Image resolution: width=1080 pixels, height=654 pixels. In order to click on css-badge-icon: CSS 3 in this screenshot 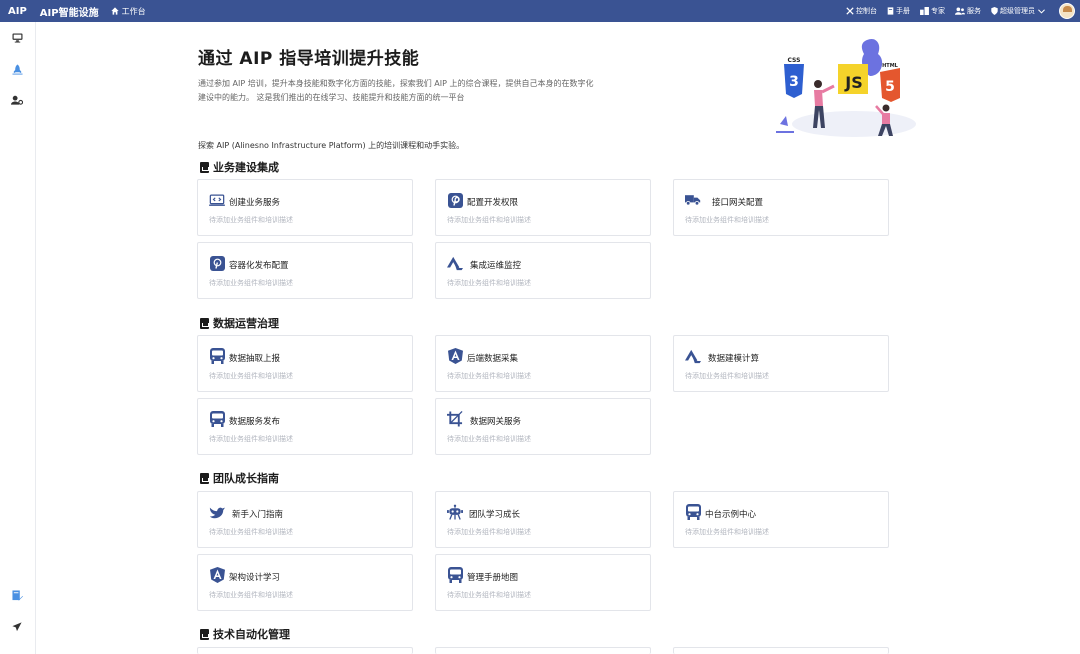, I will do `click(794, 77)`.